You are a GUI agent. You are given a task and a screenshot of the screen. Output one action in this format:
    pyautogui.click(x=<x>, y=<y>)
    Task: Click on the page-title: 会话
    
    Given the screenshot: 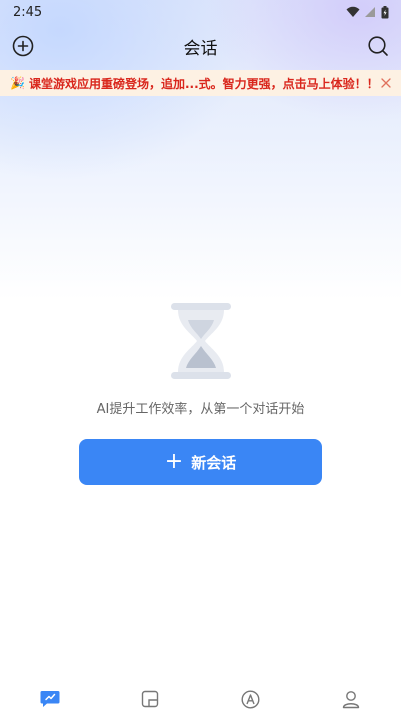 What is the action you would take?
    pyautogui.click(x=200, y=48)
    